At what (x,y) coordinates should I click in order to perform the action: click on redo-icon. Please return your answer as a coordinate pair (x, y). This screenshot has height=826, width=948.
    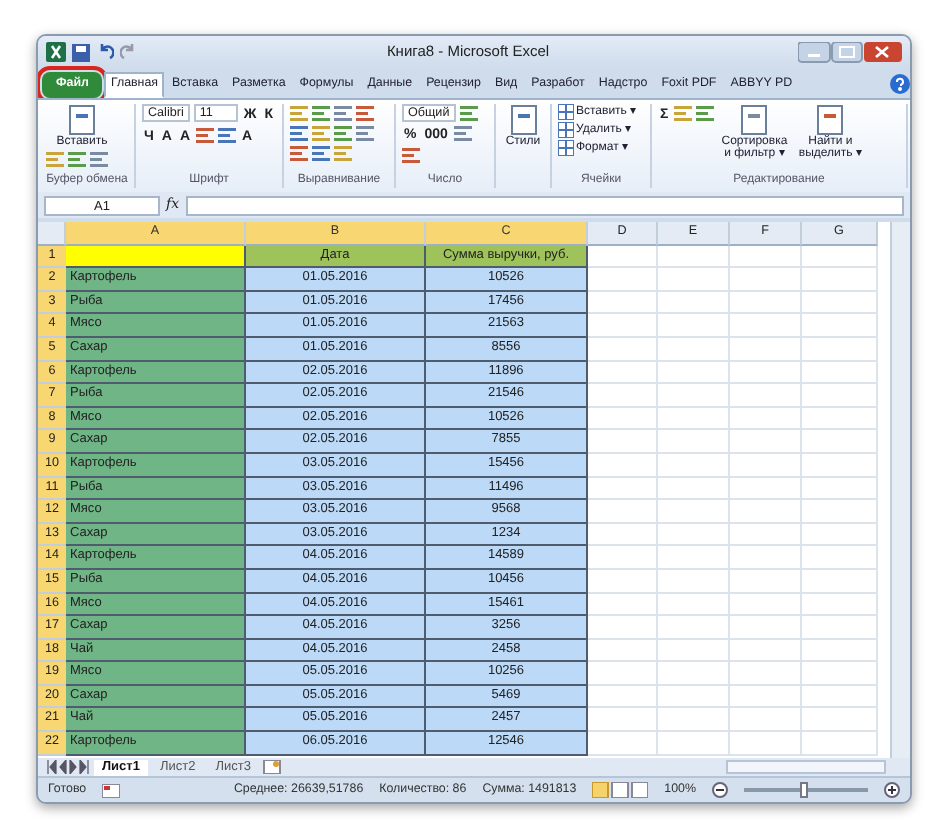
    Looking at the image, I should click on (129, 52).